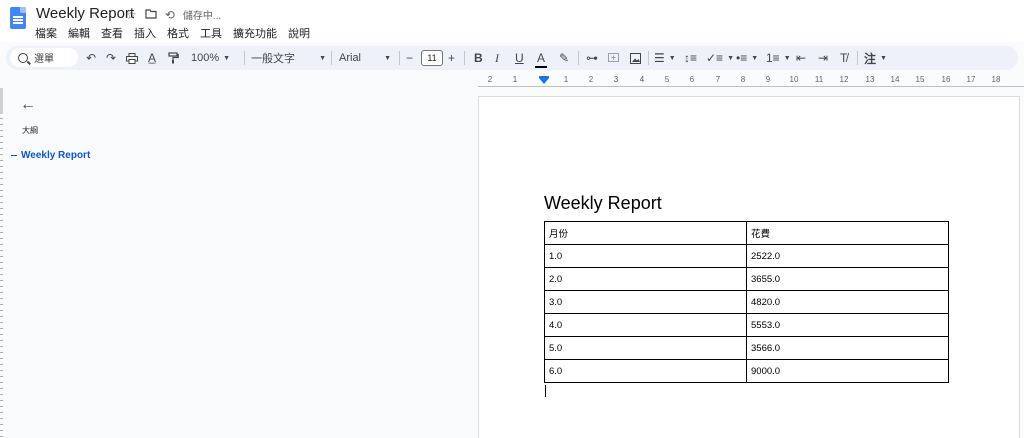 This screenshot has height=438, width=1024. What do you see at coordinates (616, 79) in the screenshot?
I see `ruler-number: 3` at bounding box center [616, 79].